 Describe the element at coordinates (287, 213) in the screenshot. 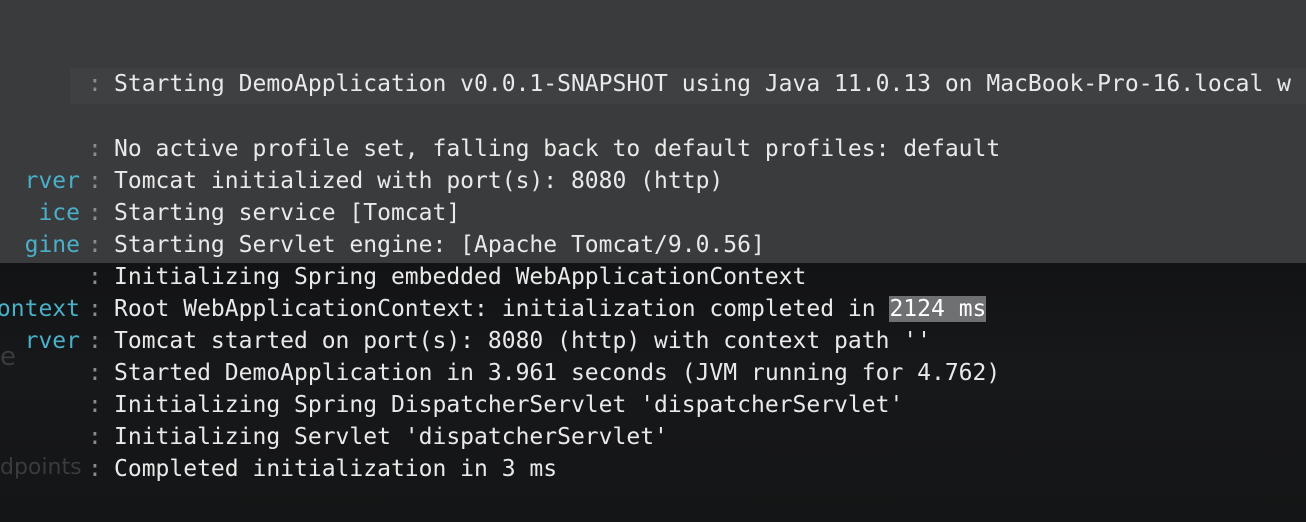

I see `log-message: Starting service [Tomcat]` at that location.